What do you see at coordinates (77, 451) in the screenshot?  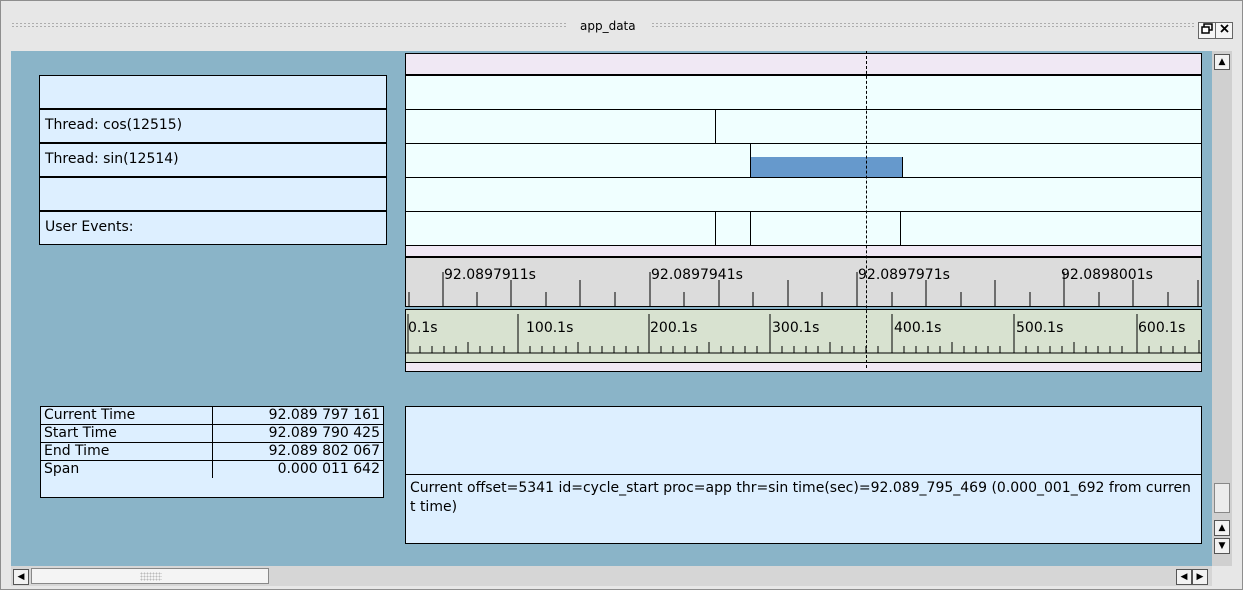 I see `stat-label: End Time` at bounding box center [77, 451].